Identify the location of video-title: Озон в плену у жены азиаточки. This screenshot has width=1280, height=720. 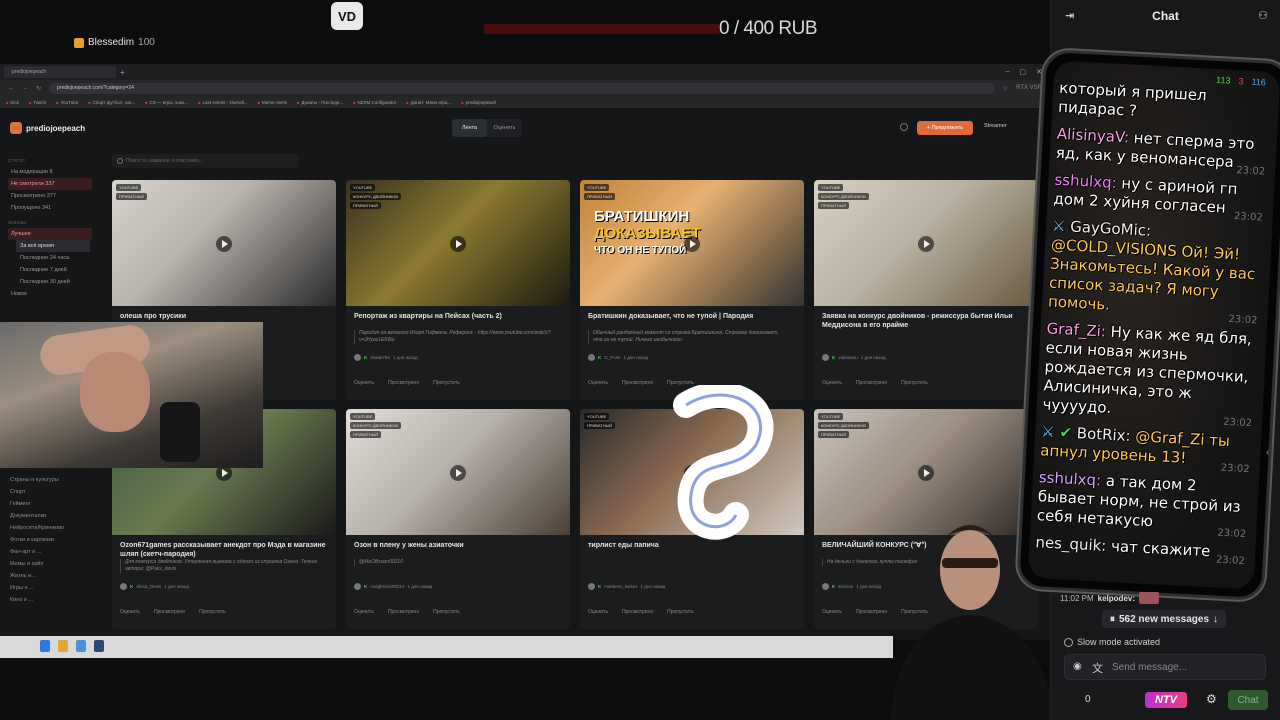
(459, 545).